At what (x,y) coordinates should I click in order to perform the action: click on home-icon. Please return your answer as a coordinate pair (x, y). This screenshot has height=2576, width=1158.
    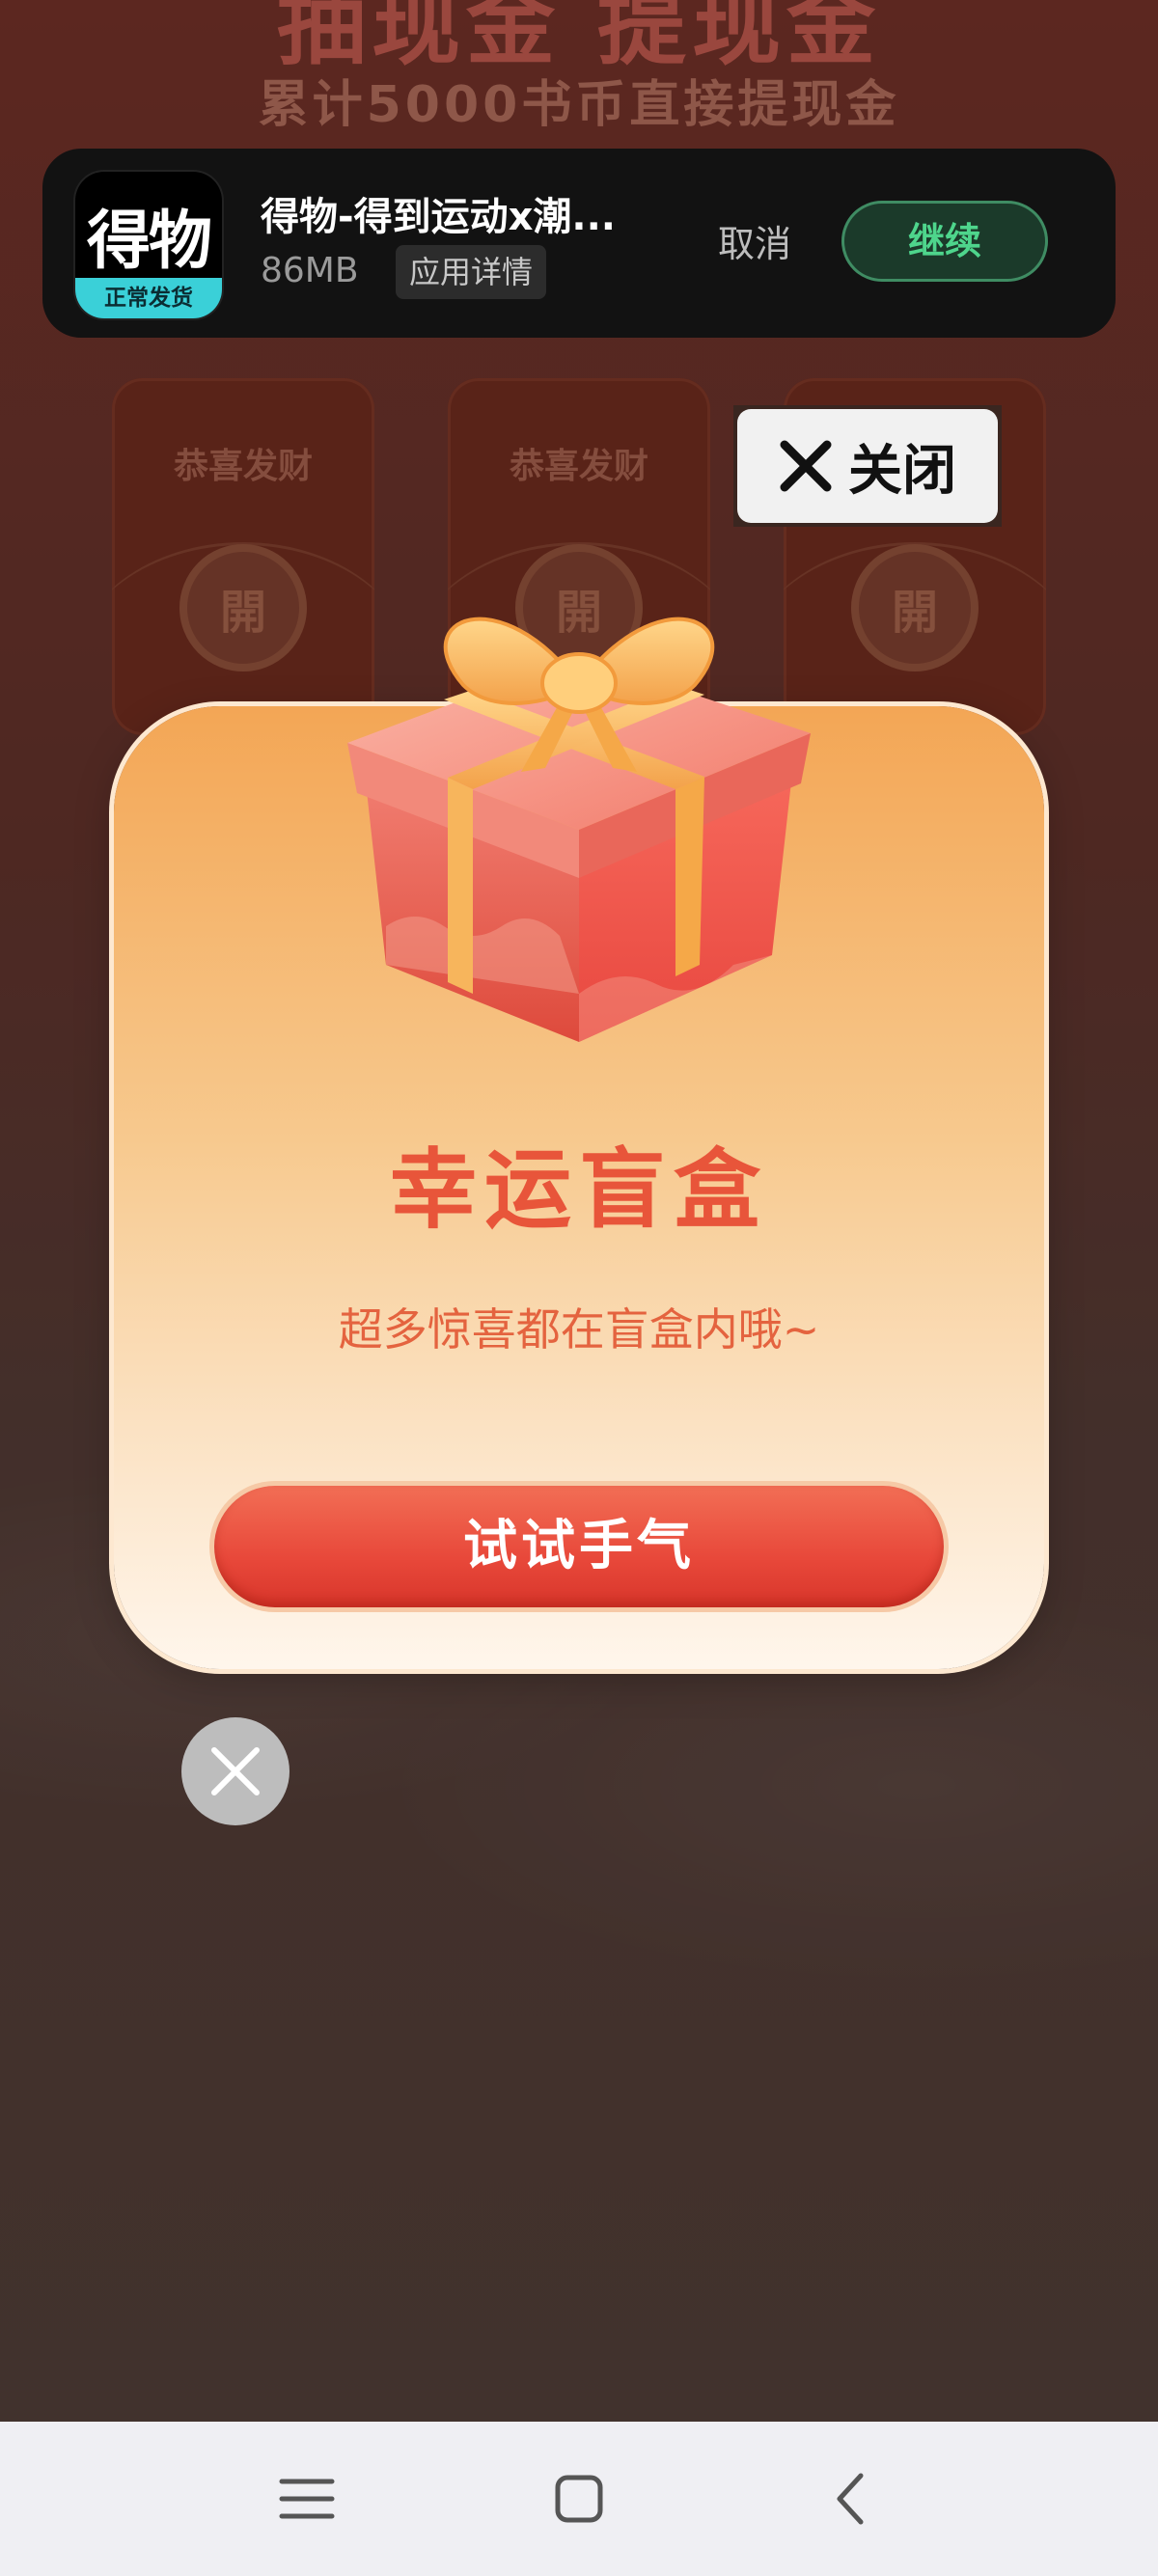
    Looking at the image, I should click on (579, 2499).